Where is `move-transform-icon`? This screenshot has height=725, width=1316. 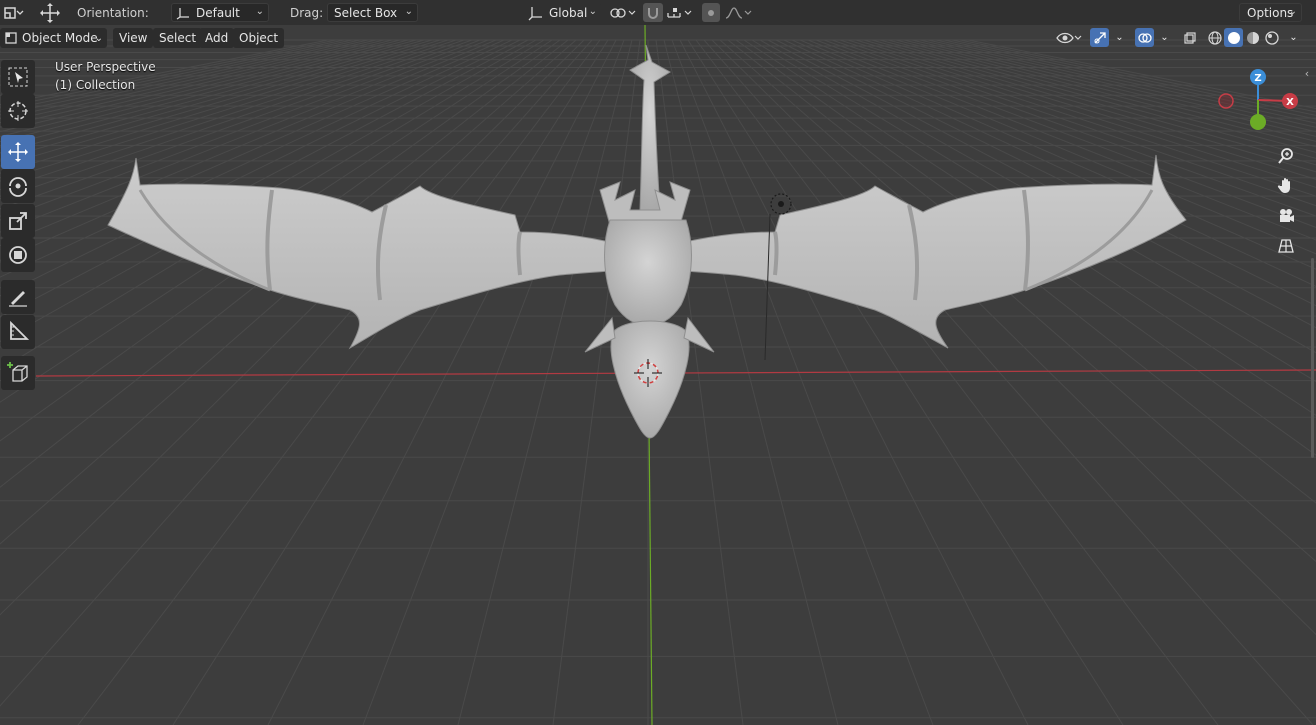 move-transform-icon is located at coordinates (50, 13).